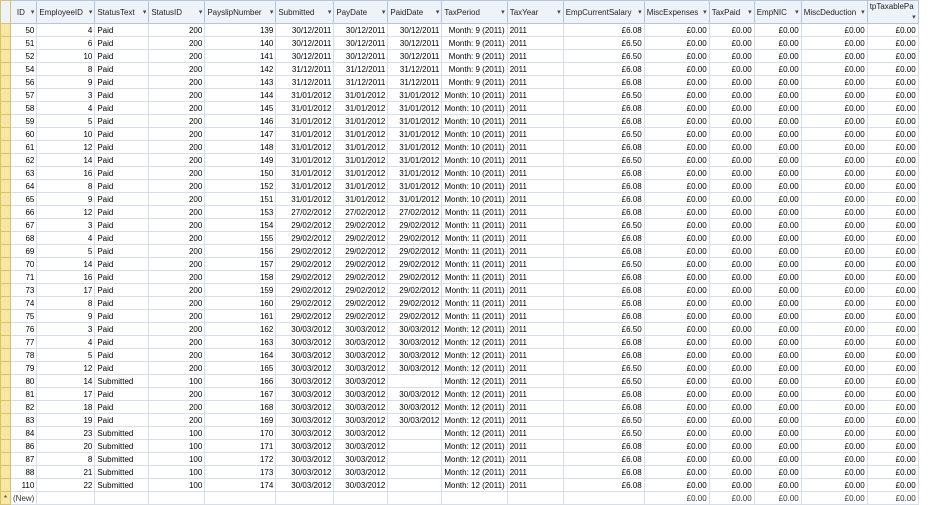 Image resolution: width=930 pixels, height=505 pixels. I want to click on cell-id: 68, so click(23, 238).